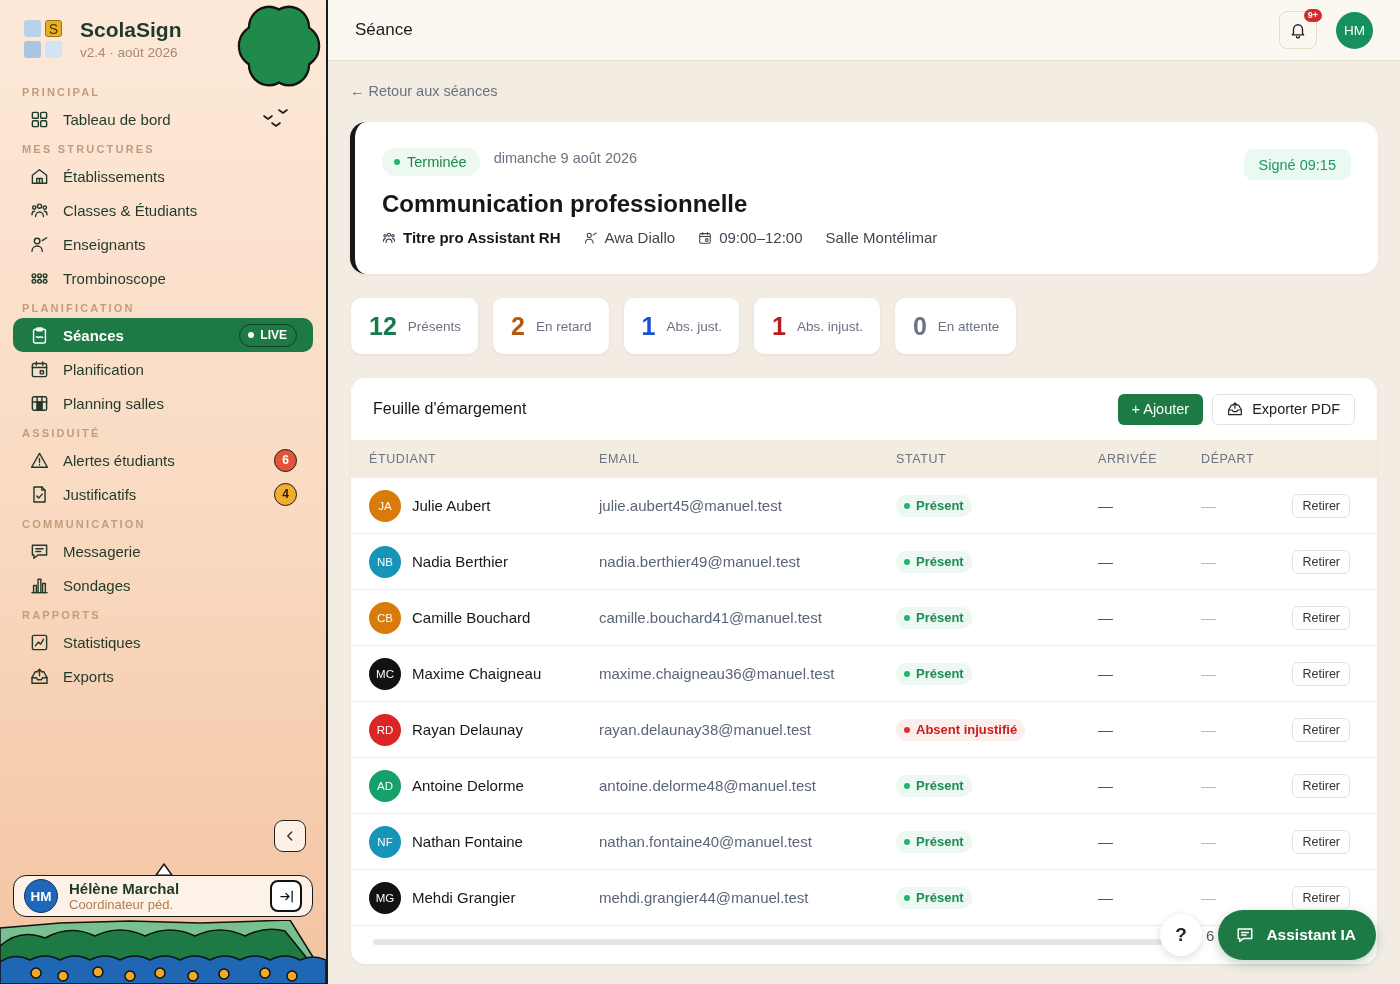 The image size is (1400, 984). What do you see at coordinates (451, 505) in the screenshot?
I see `student-name: Julie Aubert` at bounding box center [451, 505].